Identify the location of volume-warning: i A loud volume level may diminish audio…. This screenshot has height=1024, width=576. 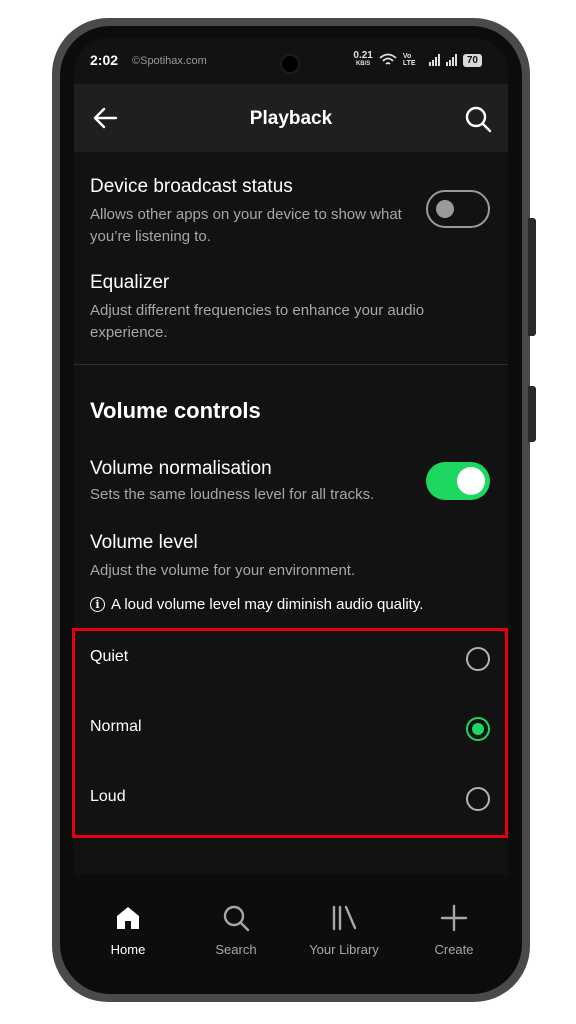
(256, 604).